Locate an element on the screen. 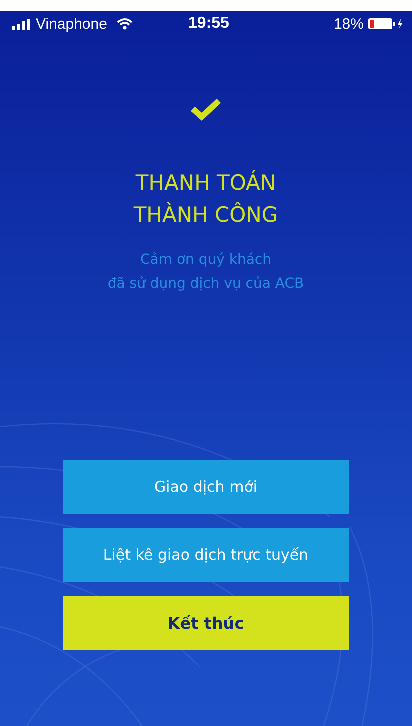 The image size is (412, 726). signal-icon is located at coordinates (22, 24).